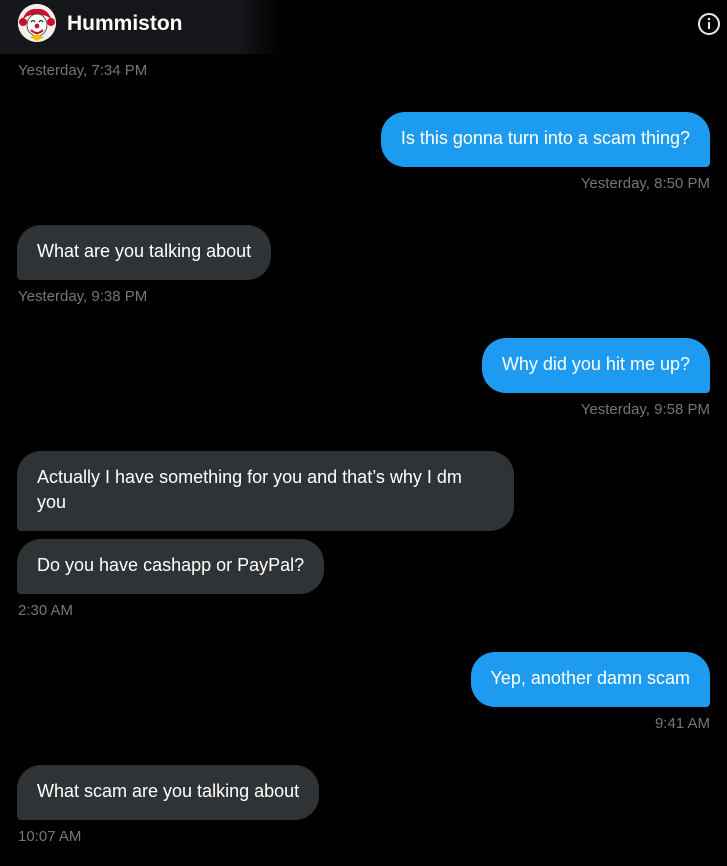 Image resolution: width=727 pixels, height=866 pixels. What do you see at coordinates (125, 24) in the screenshot?
I see `contact-name: Hummiston` at bounding box center [125, 24].